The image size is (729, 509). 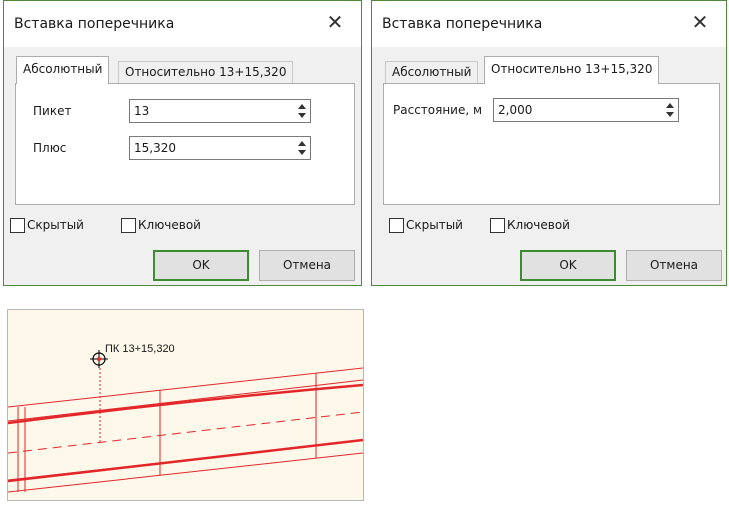 I want to click on plus-spinbox: 15,320, so click(x=220, y=148).